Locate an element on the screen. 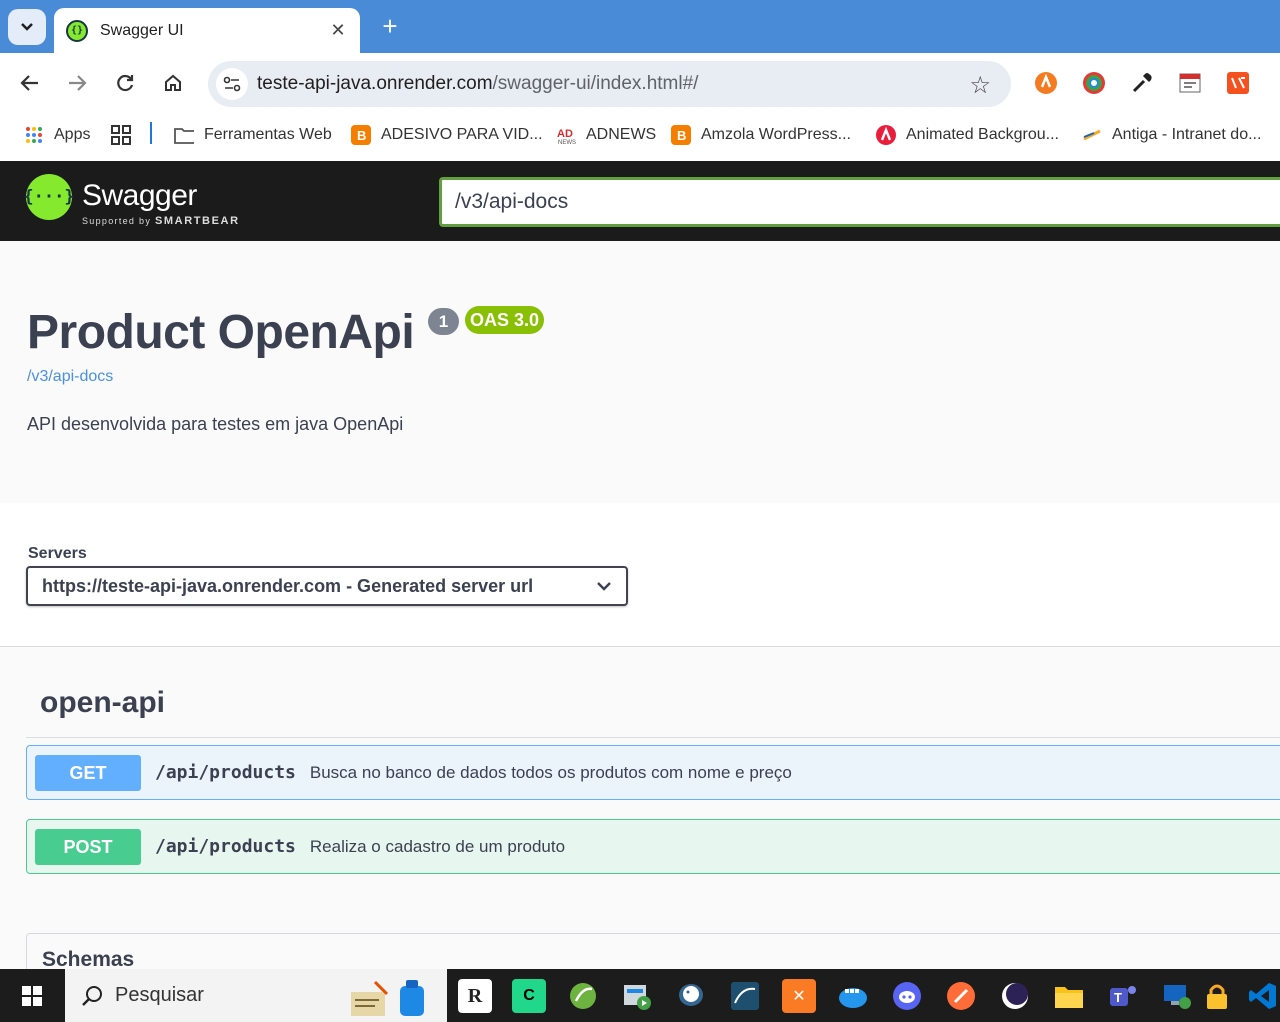 Image resolution: width=1280 pixels, height=1022 pixels. arrow-left-icon is located at coordinates (29, 83).